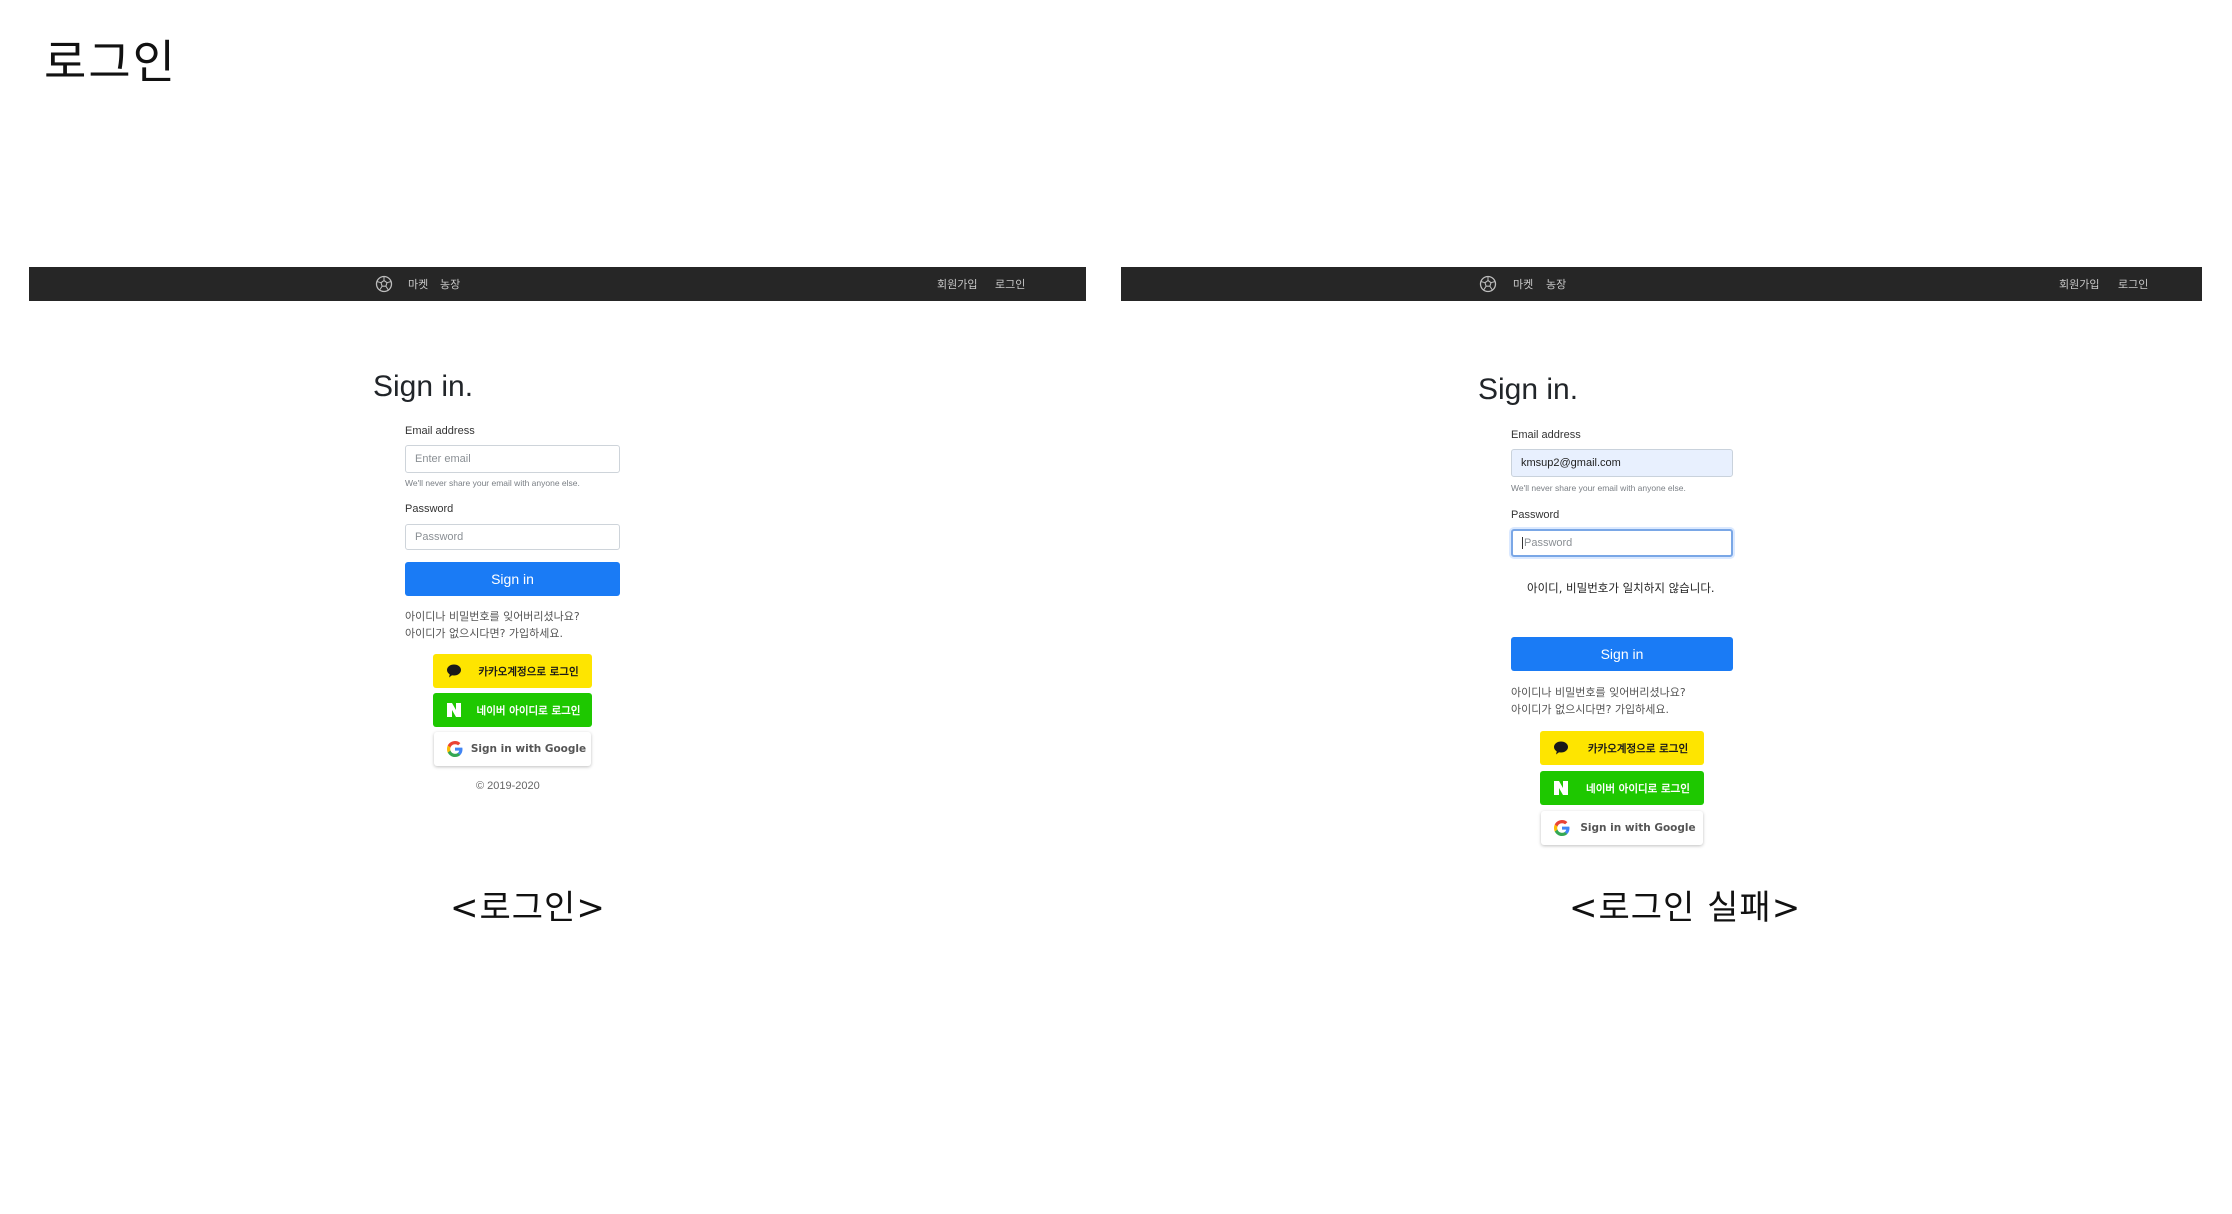 The height and width of the screenshot is (1214, 2232). I want to click on email-input: Enter email, so click(512, 459).